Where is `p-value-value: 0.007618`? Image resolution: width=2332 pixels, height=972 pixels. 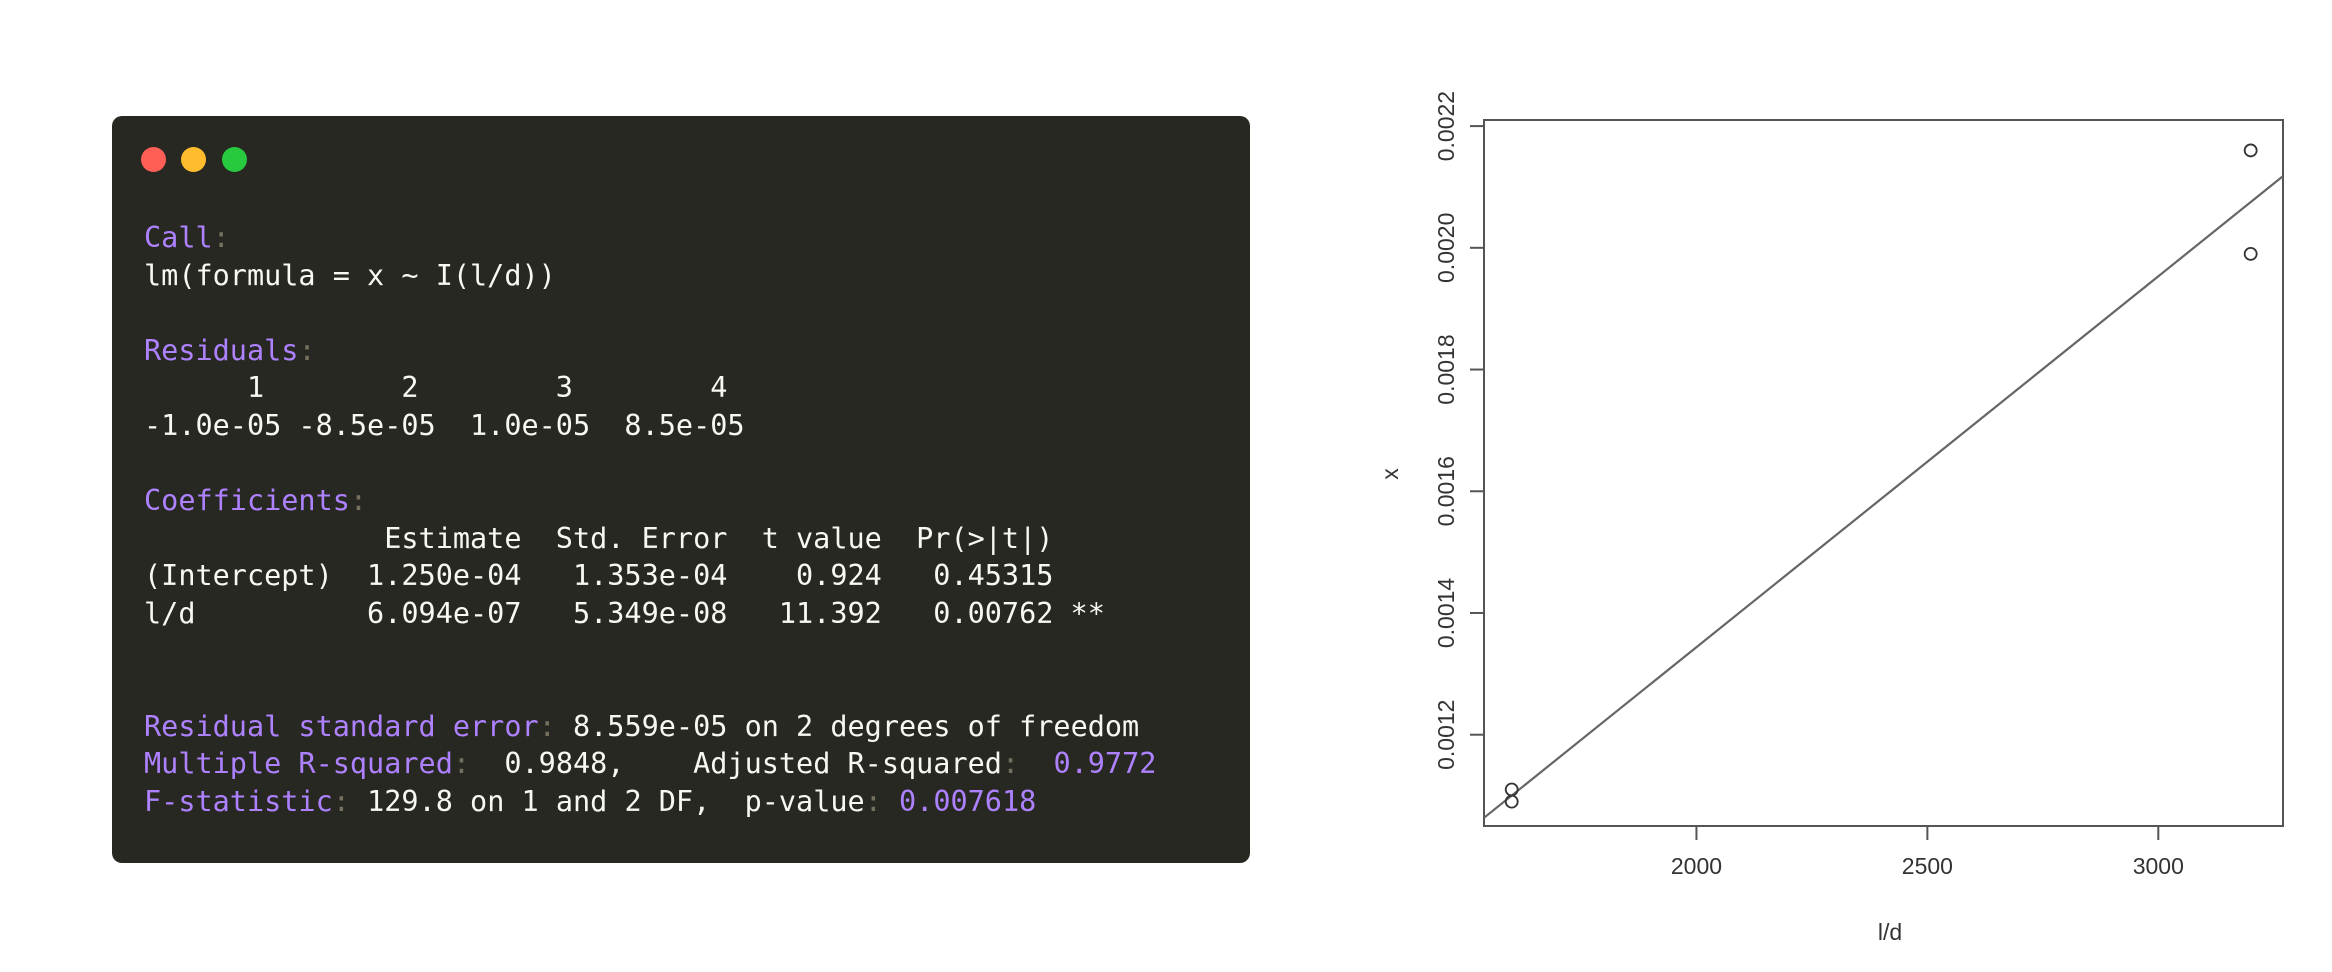
p-value-value: 0.007618 is located at coordinates (959, 801).